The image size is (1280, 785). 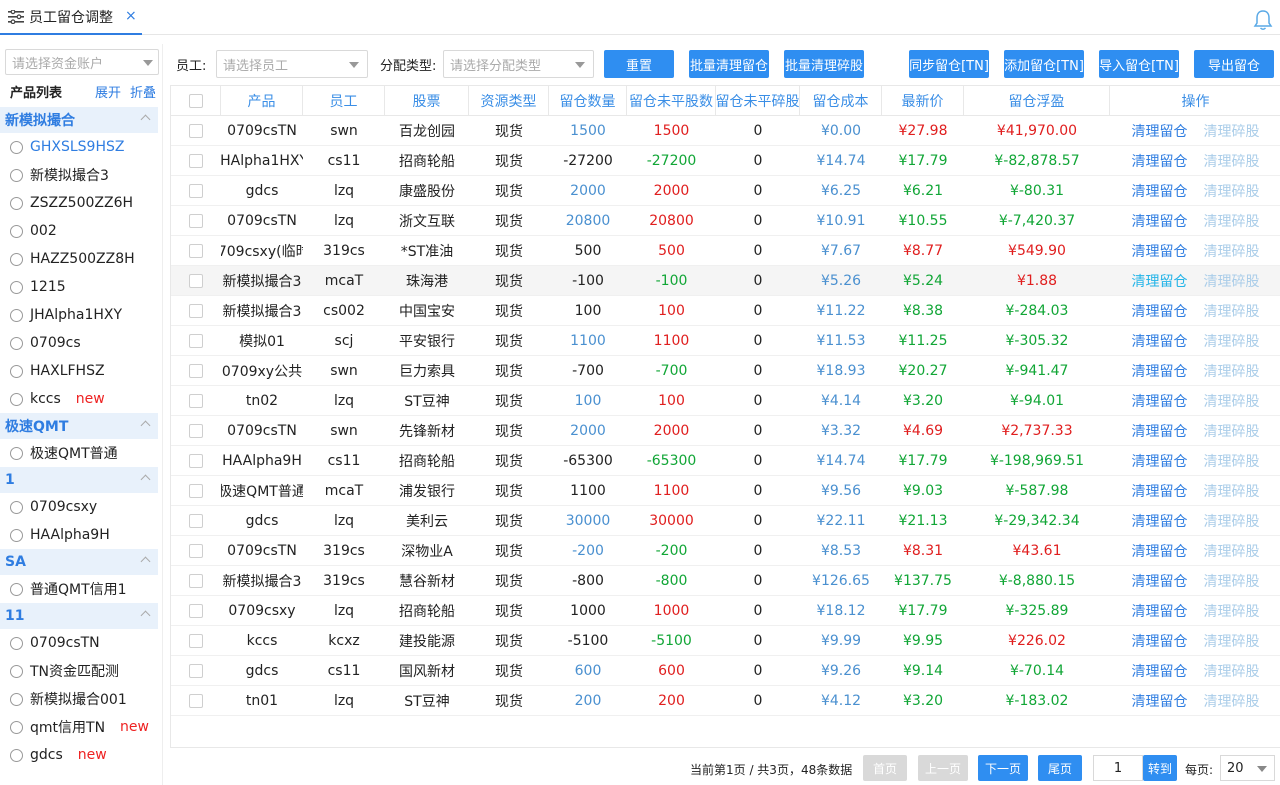 I want to click on product-item: 0709cs, so click(x=79, y=343).